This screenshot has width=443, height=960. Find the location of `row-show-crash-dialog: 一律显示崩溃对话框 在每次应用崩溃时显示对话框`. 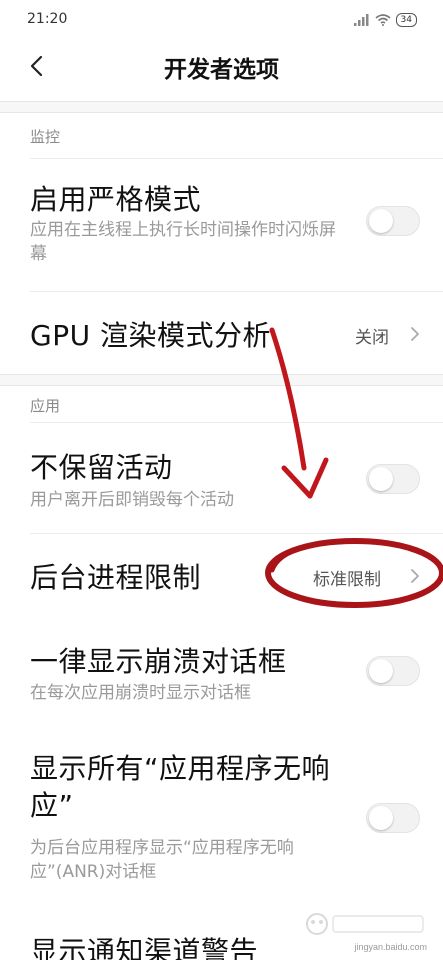

row-show-crash-dialog: 一律显示崩溃对话框 在每次应用崩溃时显示对话框 is located at coordinates (221, 674).